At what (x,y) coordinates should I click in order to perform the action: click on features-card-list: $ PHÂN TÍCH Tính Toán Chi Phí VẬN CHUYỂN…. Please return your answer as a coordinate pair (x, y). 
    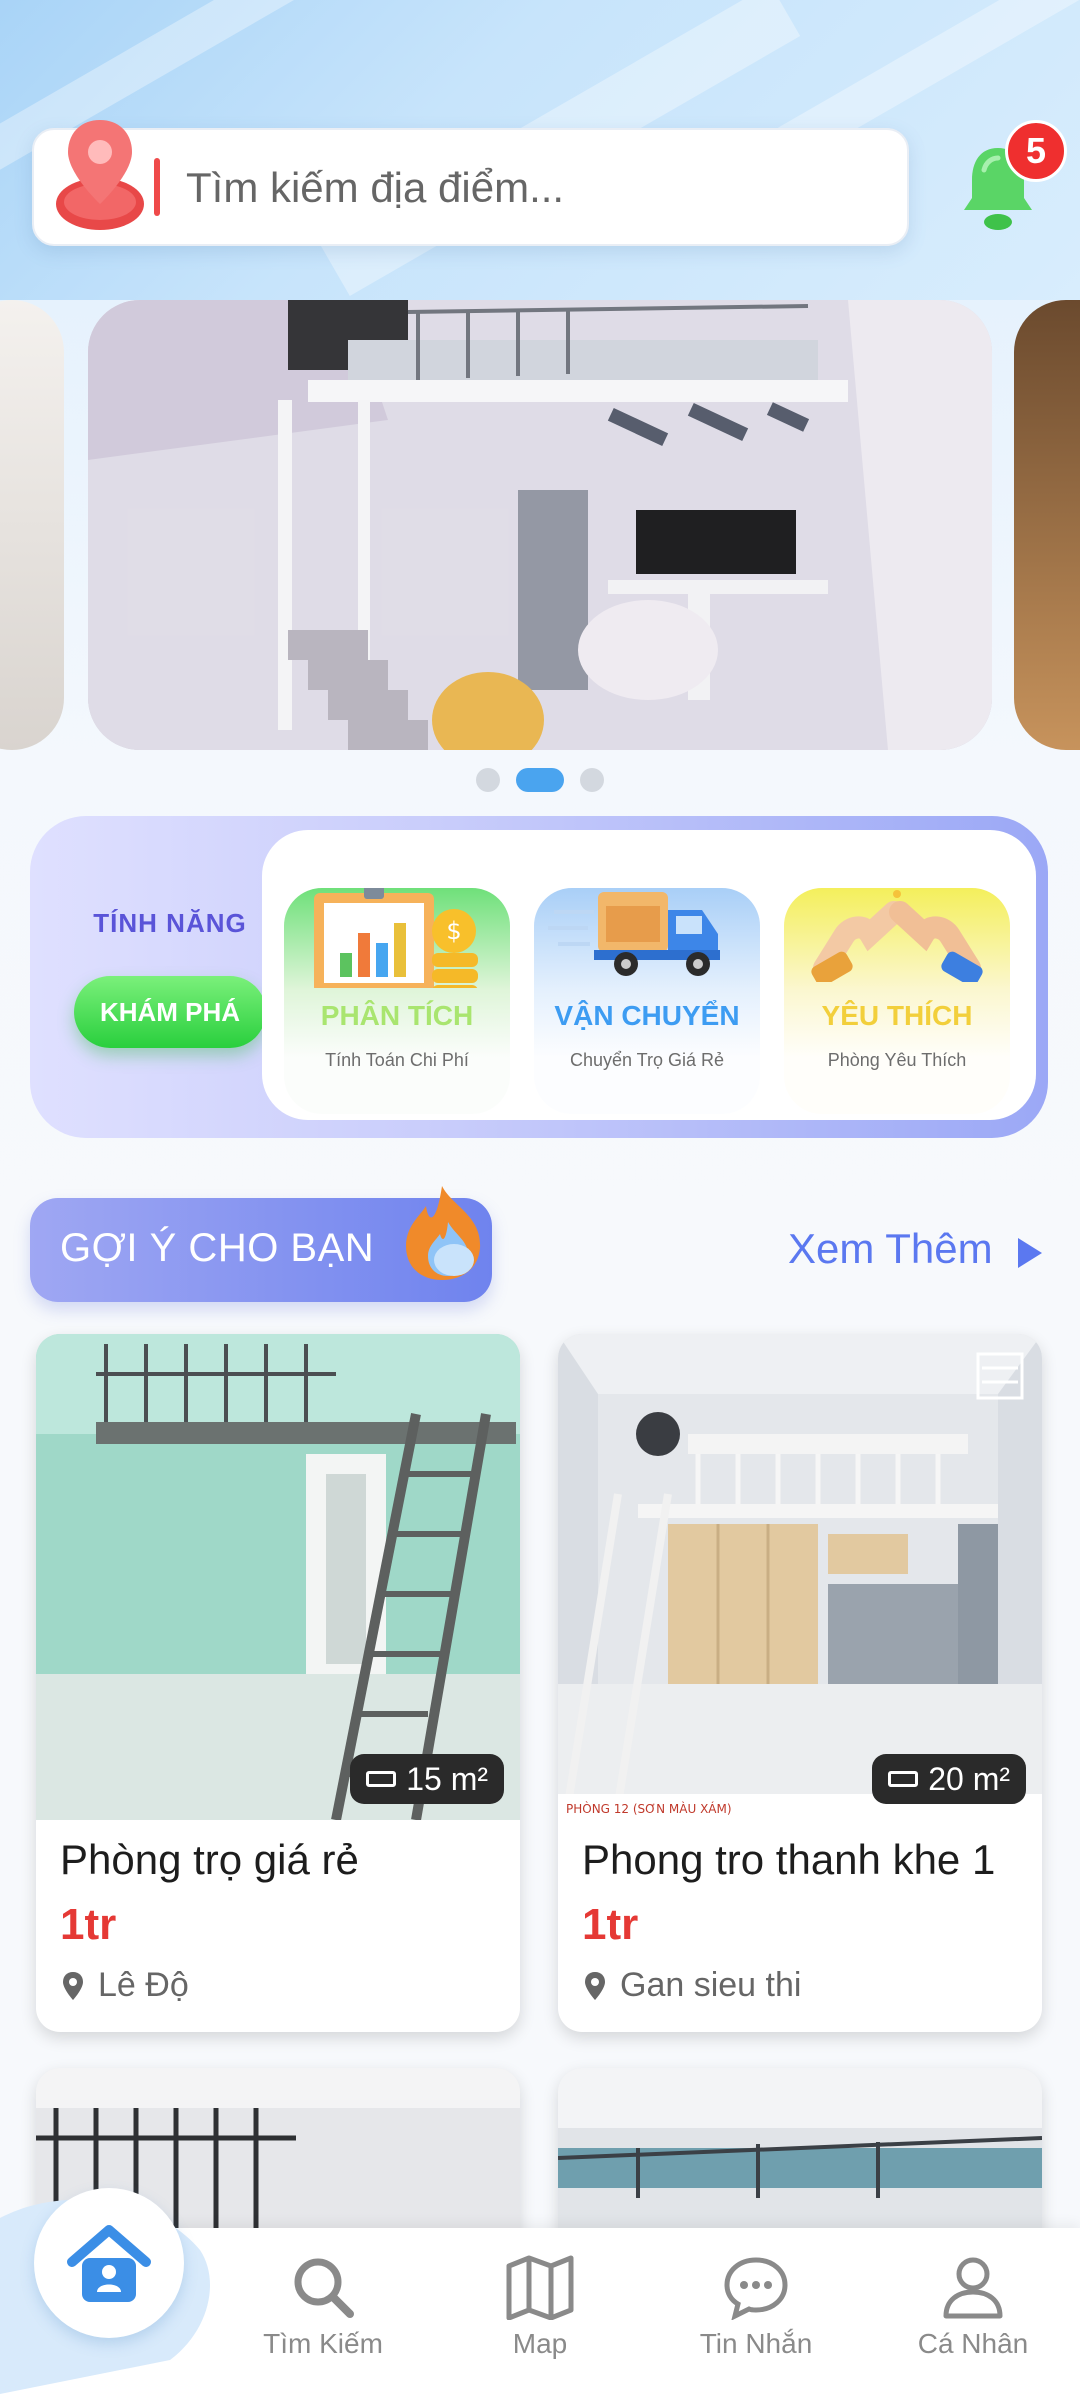
    Looking at the image, I should click on (649, 975).